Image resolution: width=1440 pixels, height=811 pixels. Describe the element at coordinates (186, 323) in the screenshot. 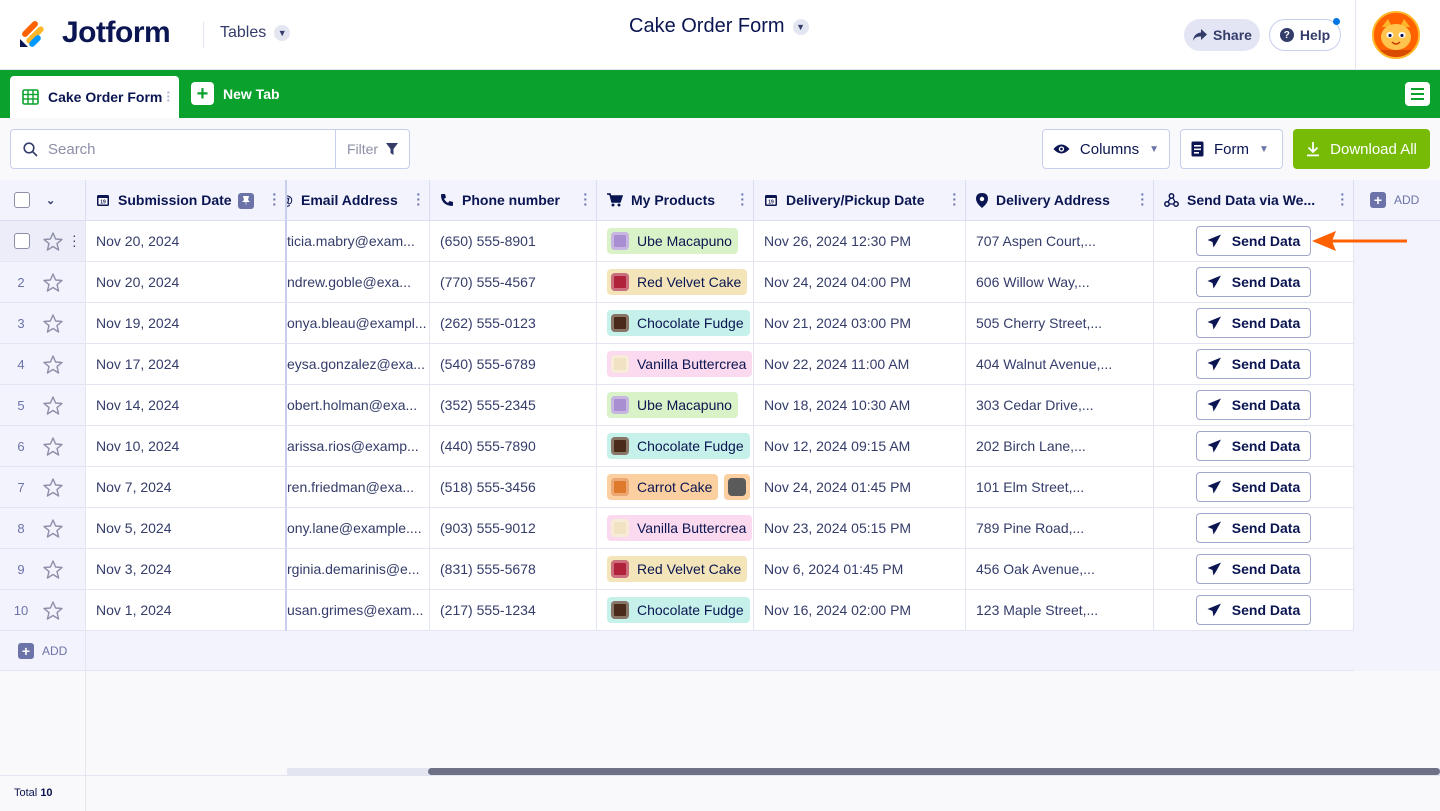

I see `cell-submission-date: Nov 19, 2024` at that location.